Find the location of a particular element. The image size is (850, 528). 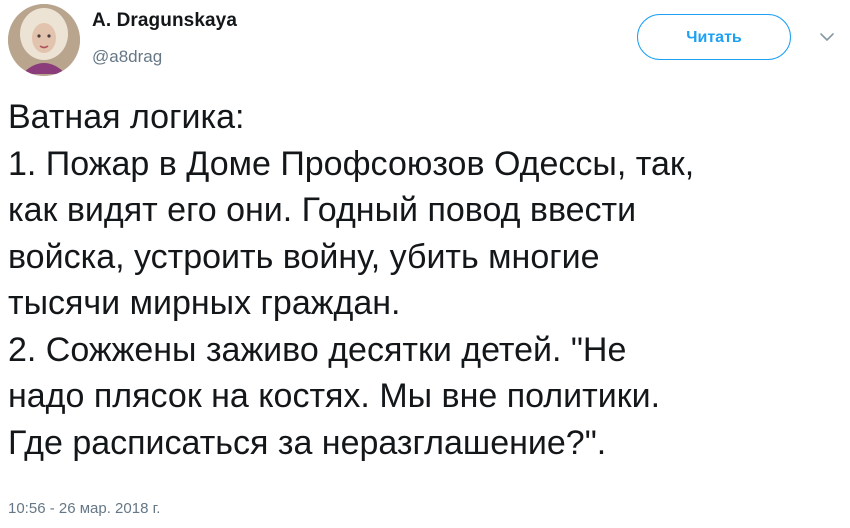

tweet-line: войска, устроить войну, убить многие is located at coordinates (304, 256).